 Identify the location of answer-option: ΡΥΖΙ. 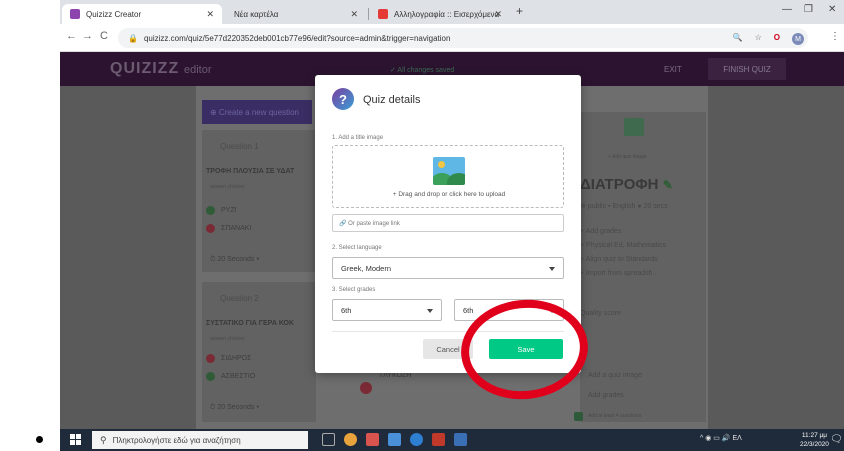
(221, 210).